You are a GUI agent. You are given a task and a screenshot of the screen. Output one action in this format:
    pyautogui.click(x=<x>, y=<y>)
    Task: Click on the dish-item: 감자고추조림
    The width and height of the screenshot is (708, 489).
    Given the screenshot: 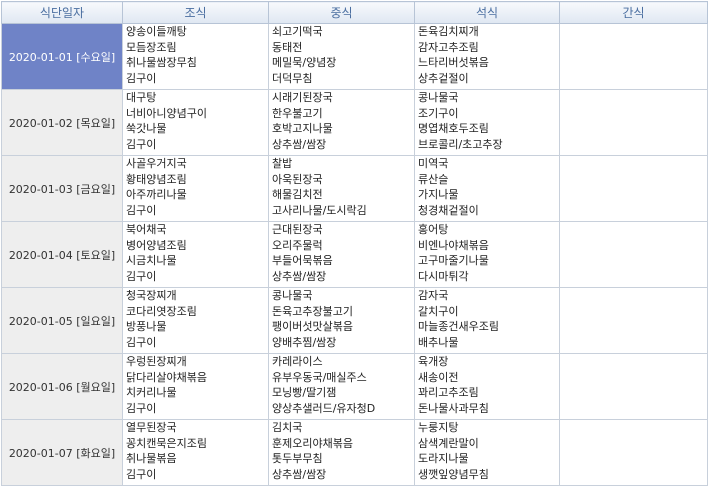 What is the action you would take?
    pyautogui.click(x=448, y=47)
    